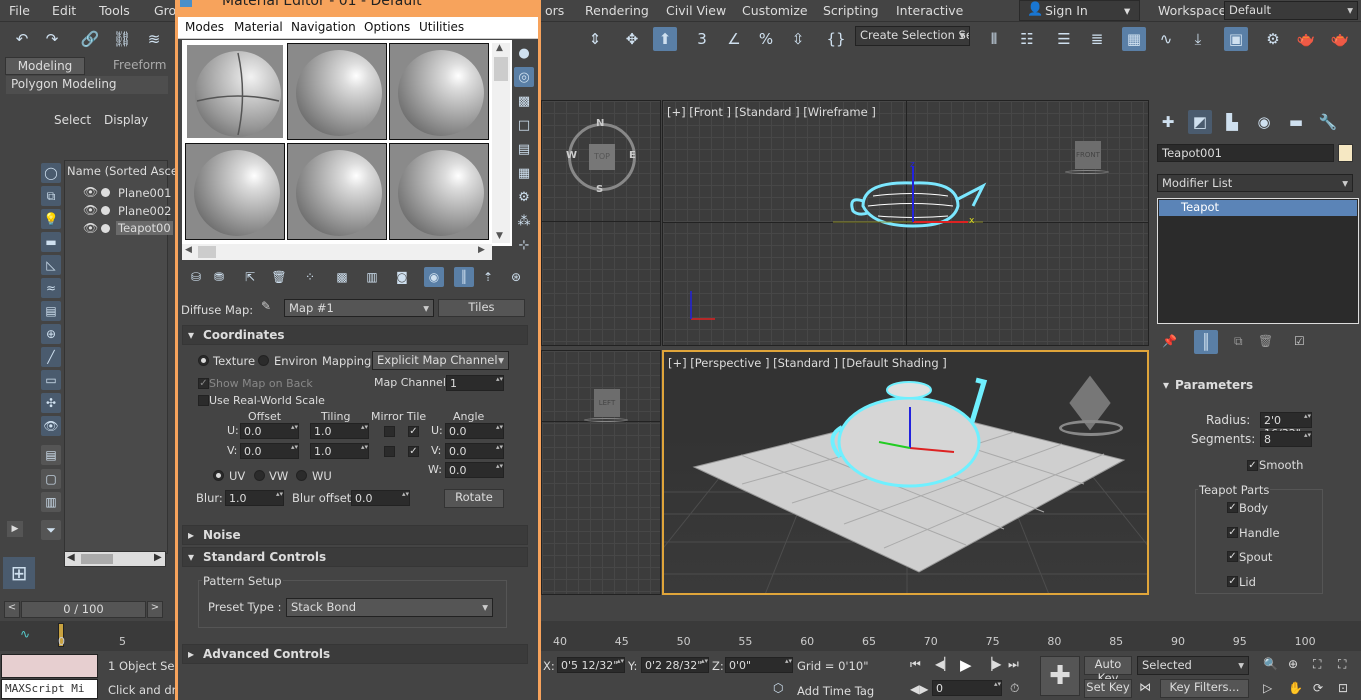 The width and height of the screenshot is (1361, 700). I want to click on horizontal-scrollbar: ◀ ▶, so click(115, 559).